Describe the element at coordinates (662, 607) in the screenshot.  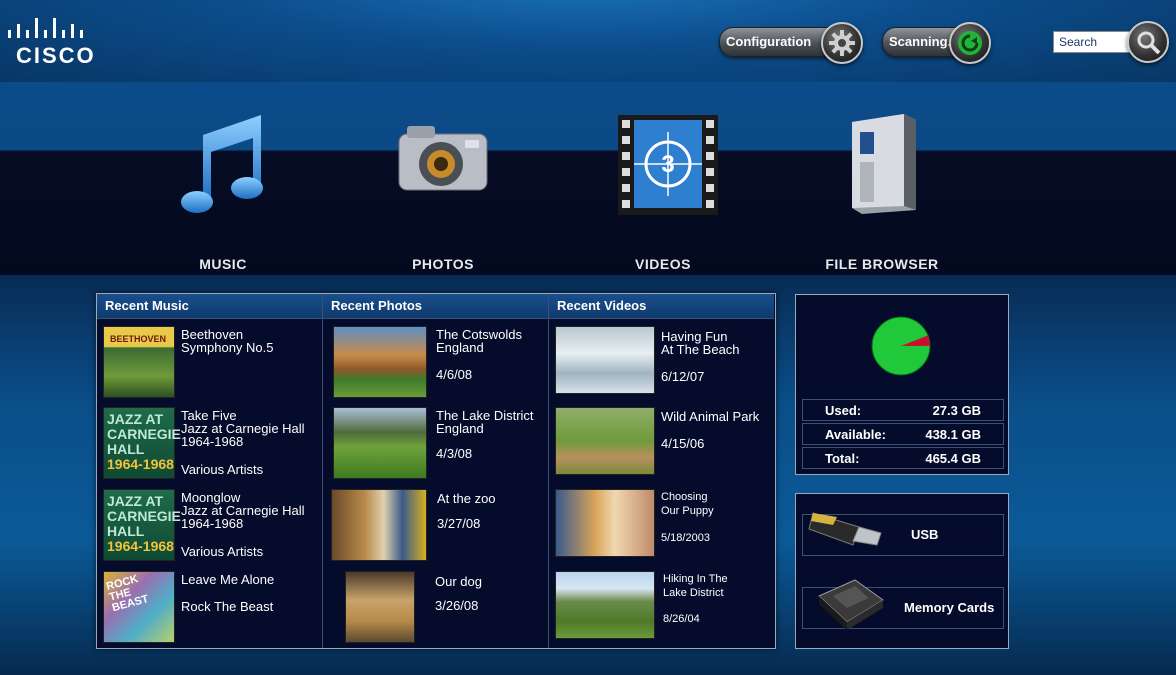
I see `video-item-hiking: Hiking In The Lake District 8/26/04` at that location.